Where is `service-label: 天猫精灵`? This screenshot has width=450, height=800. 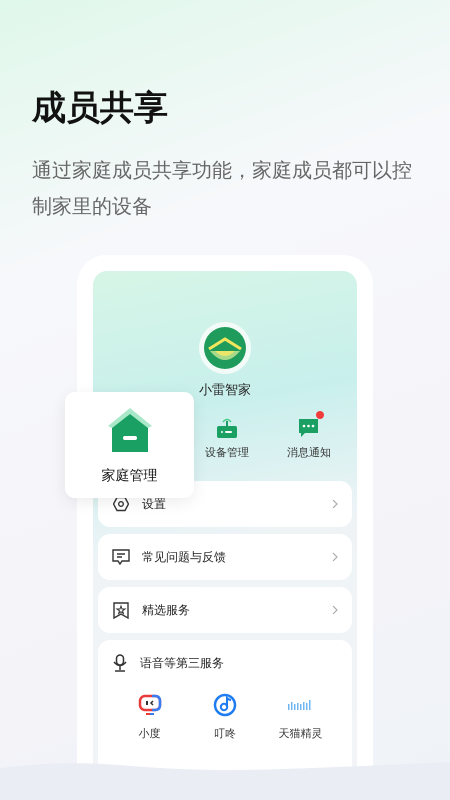
service-label: 天猫精灵 is located at coordinates (300, 734).